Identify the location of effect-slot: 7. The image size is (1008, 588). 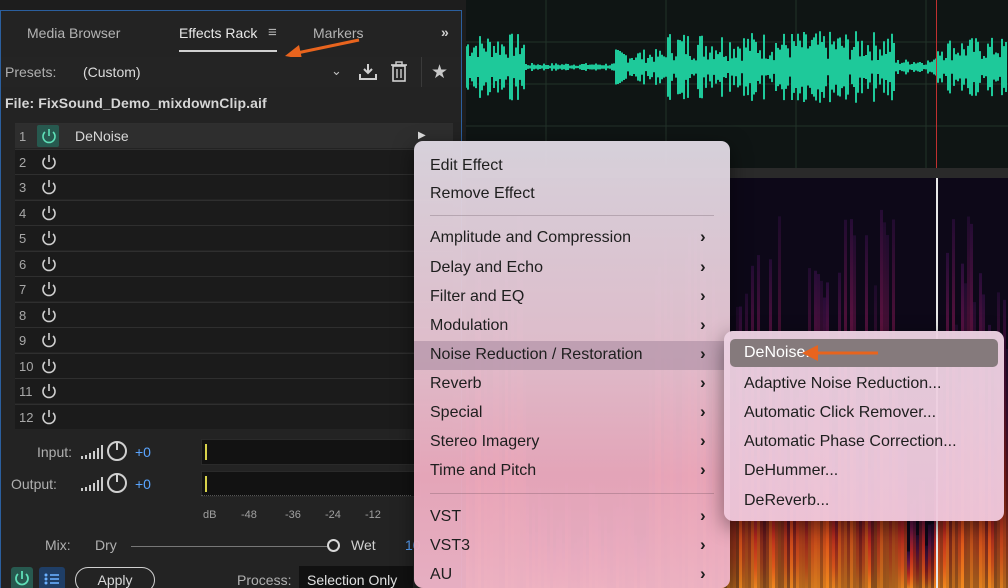
(234, 288).